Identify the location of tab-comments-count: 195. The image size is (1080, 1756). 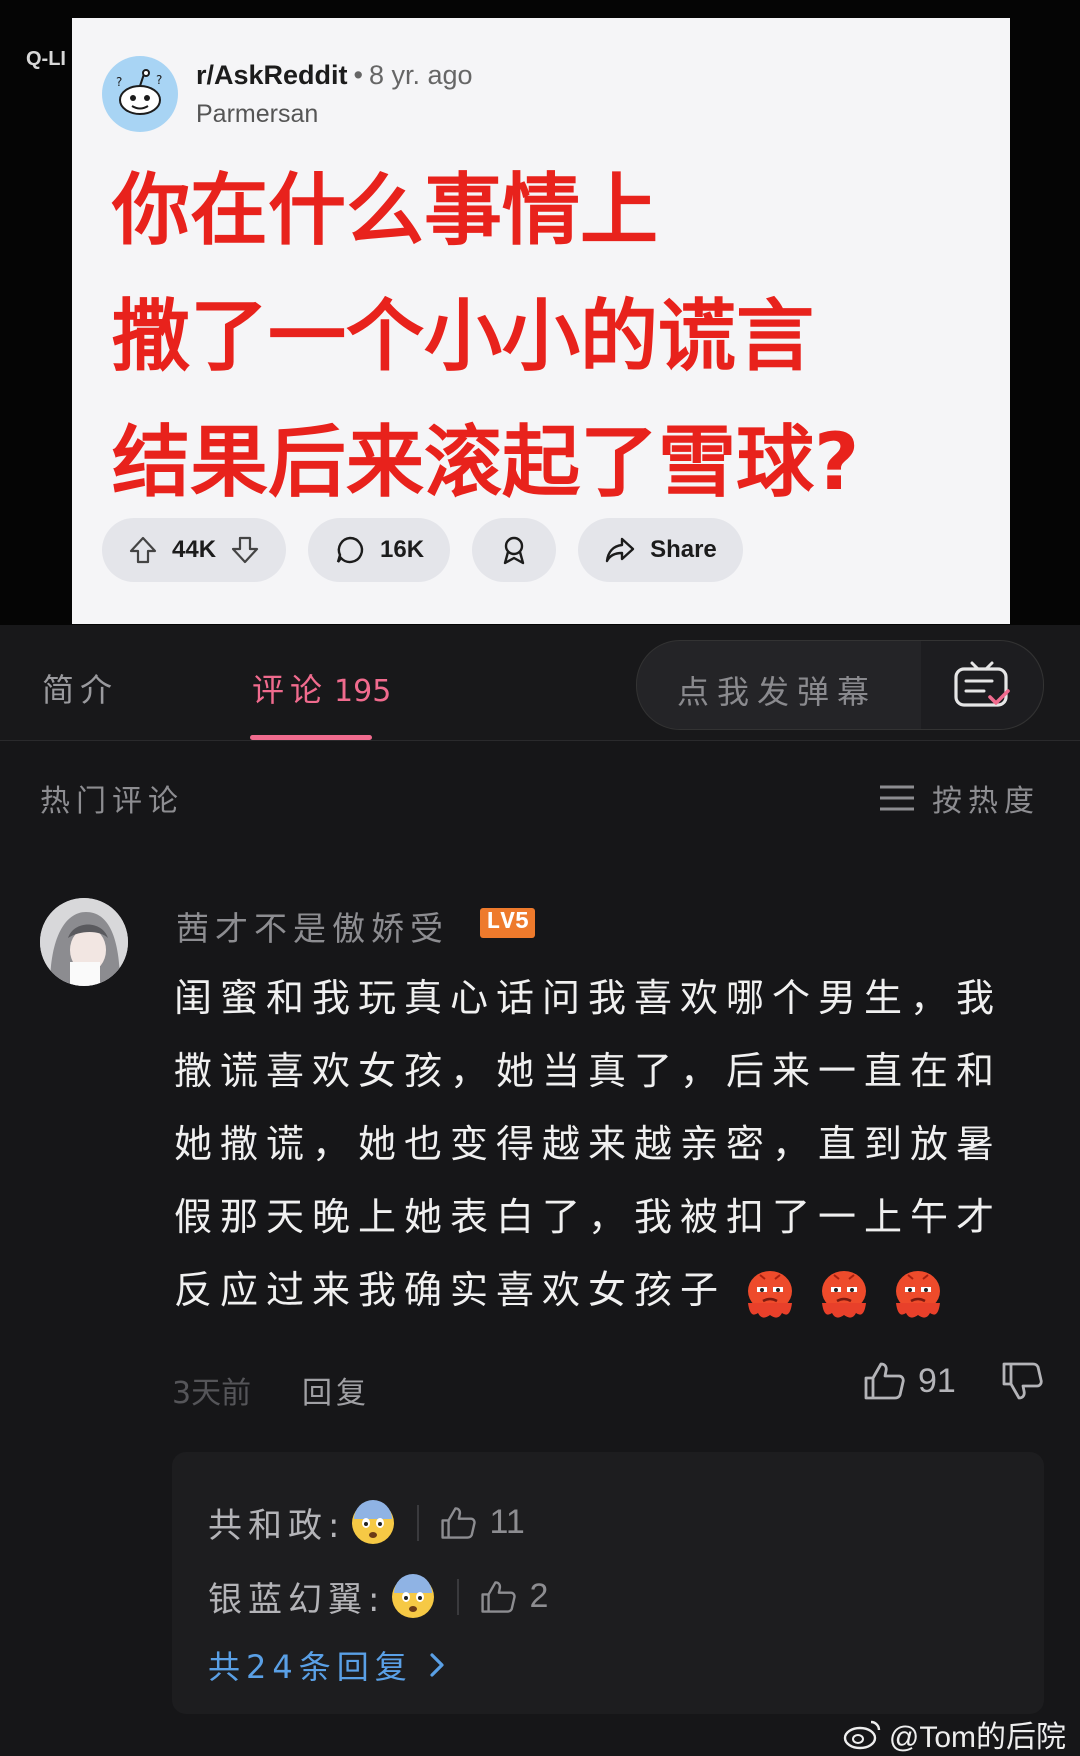
(363, 691).